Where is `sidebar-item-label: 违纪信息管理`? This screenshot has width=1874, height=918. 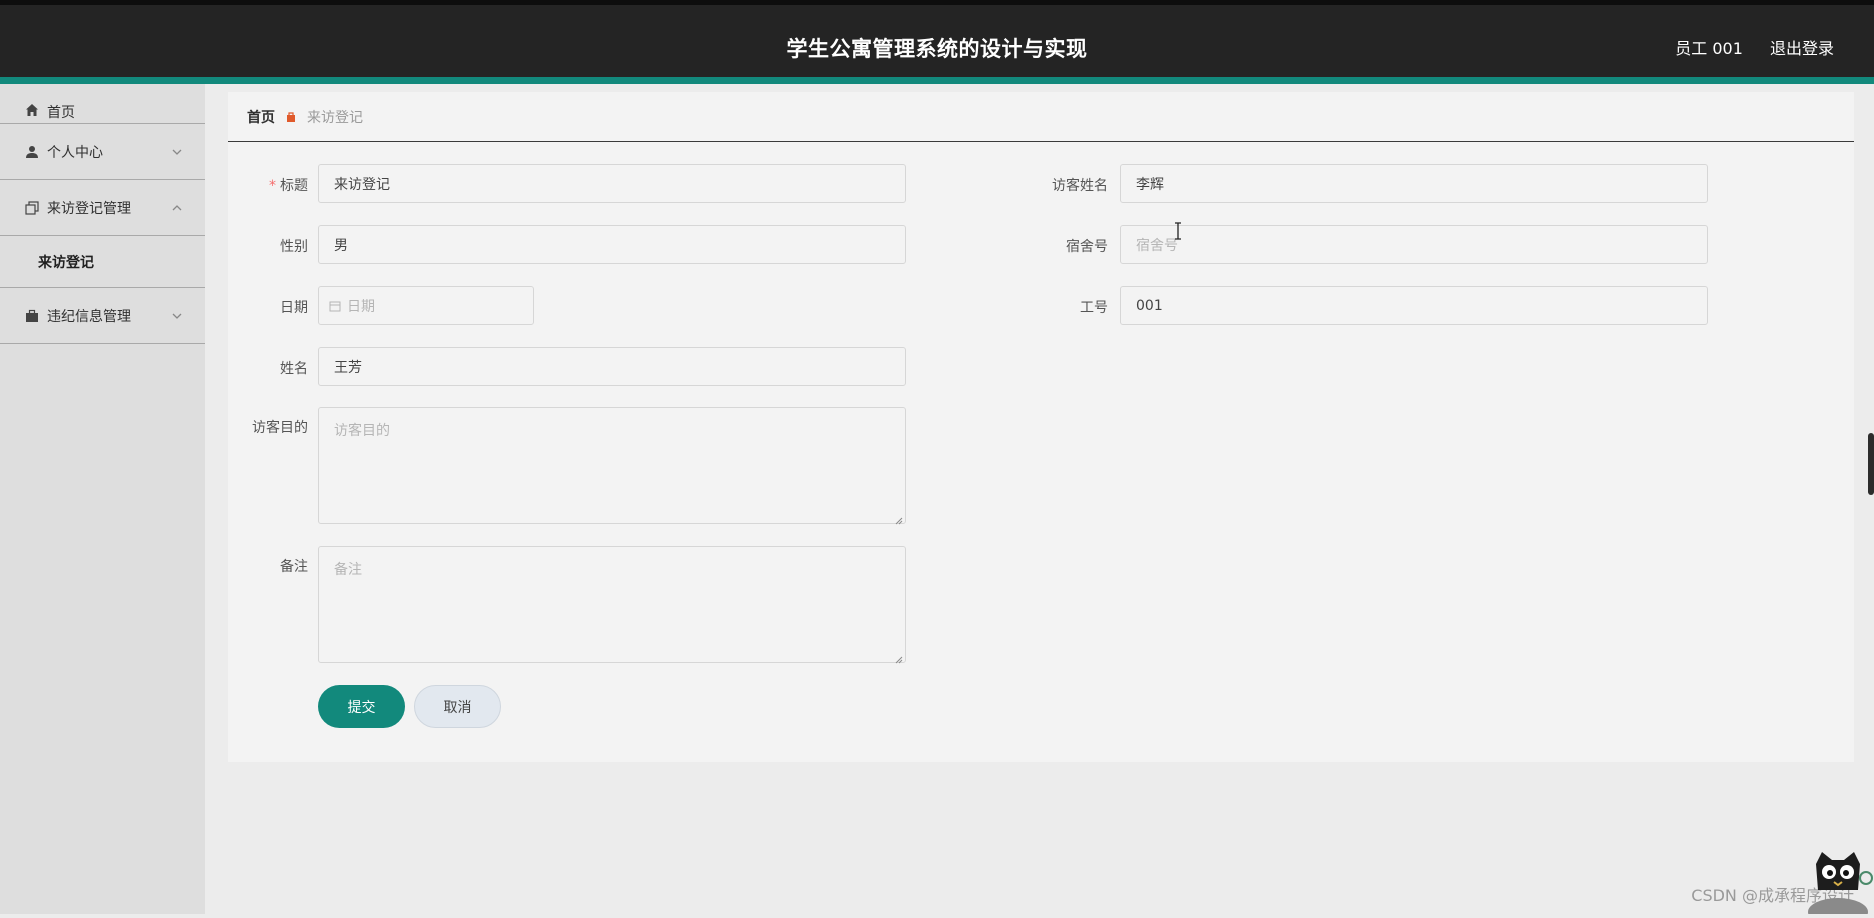 sidebar-item-label: 违纪信息管理 is located at coordinates (89, 316).